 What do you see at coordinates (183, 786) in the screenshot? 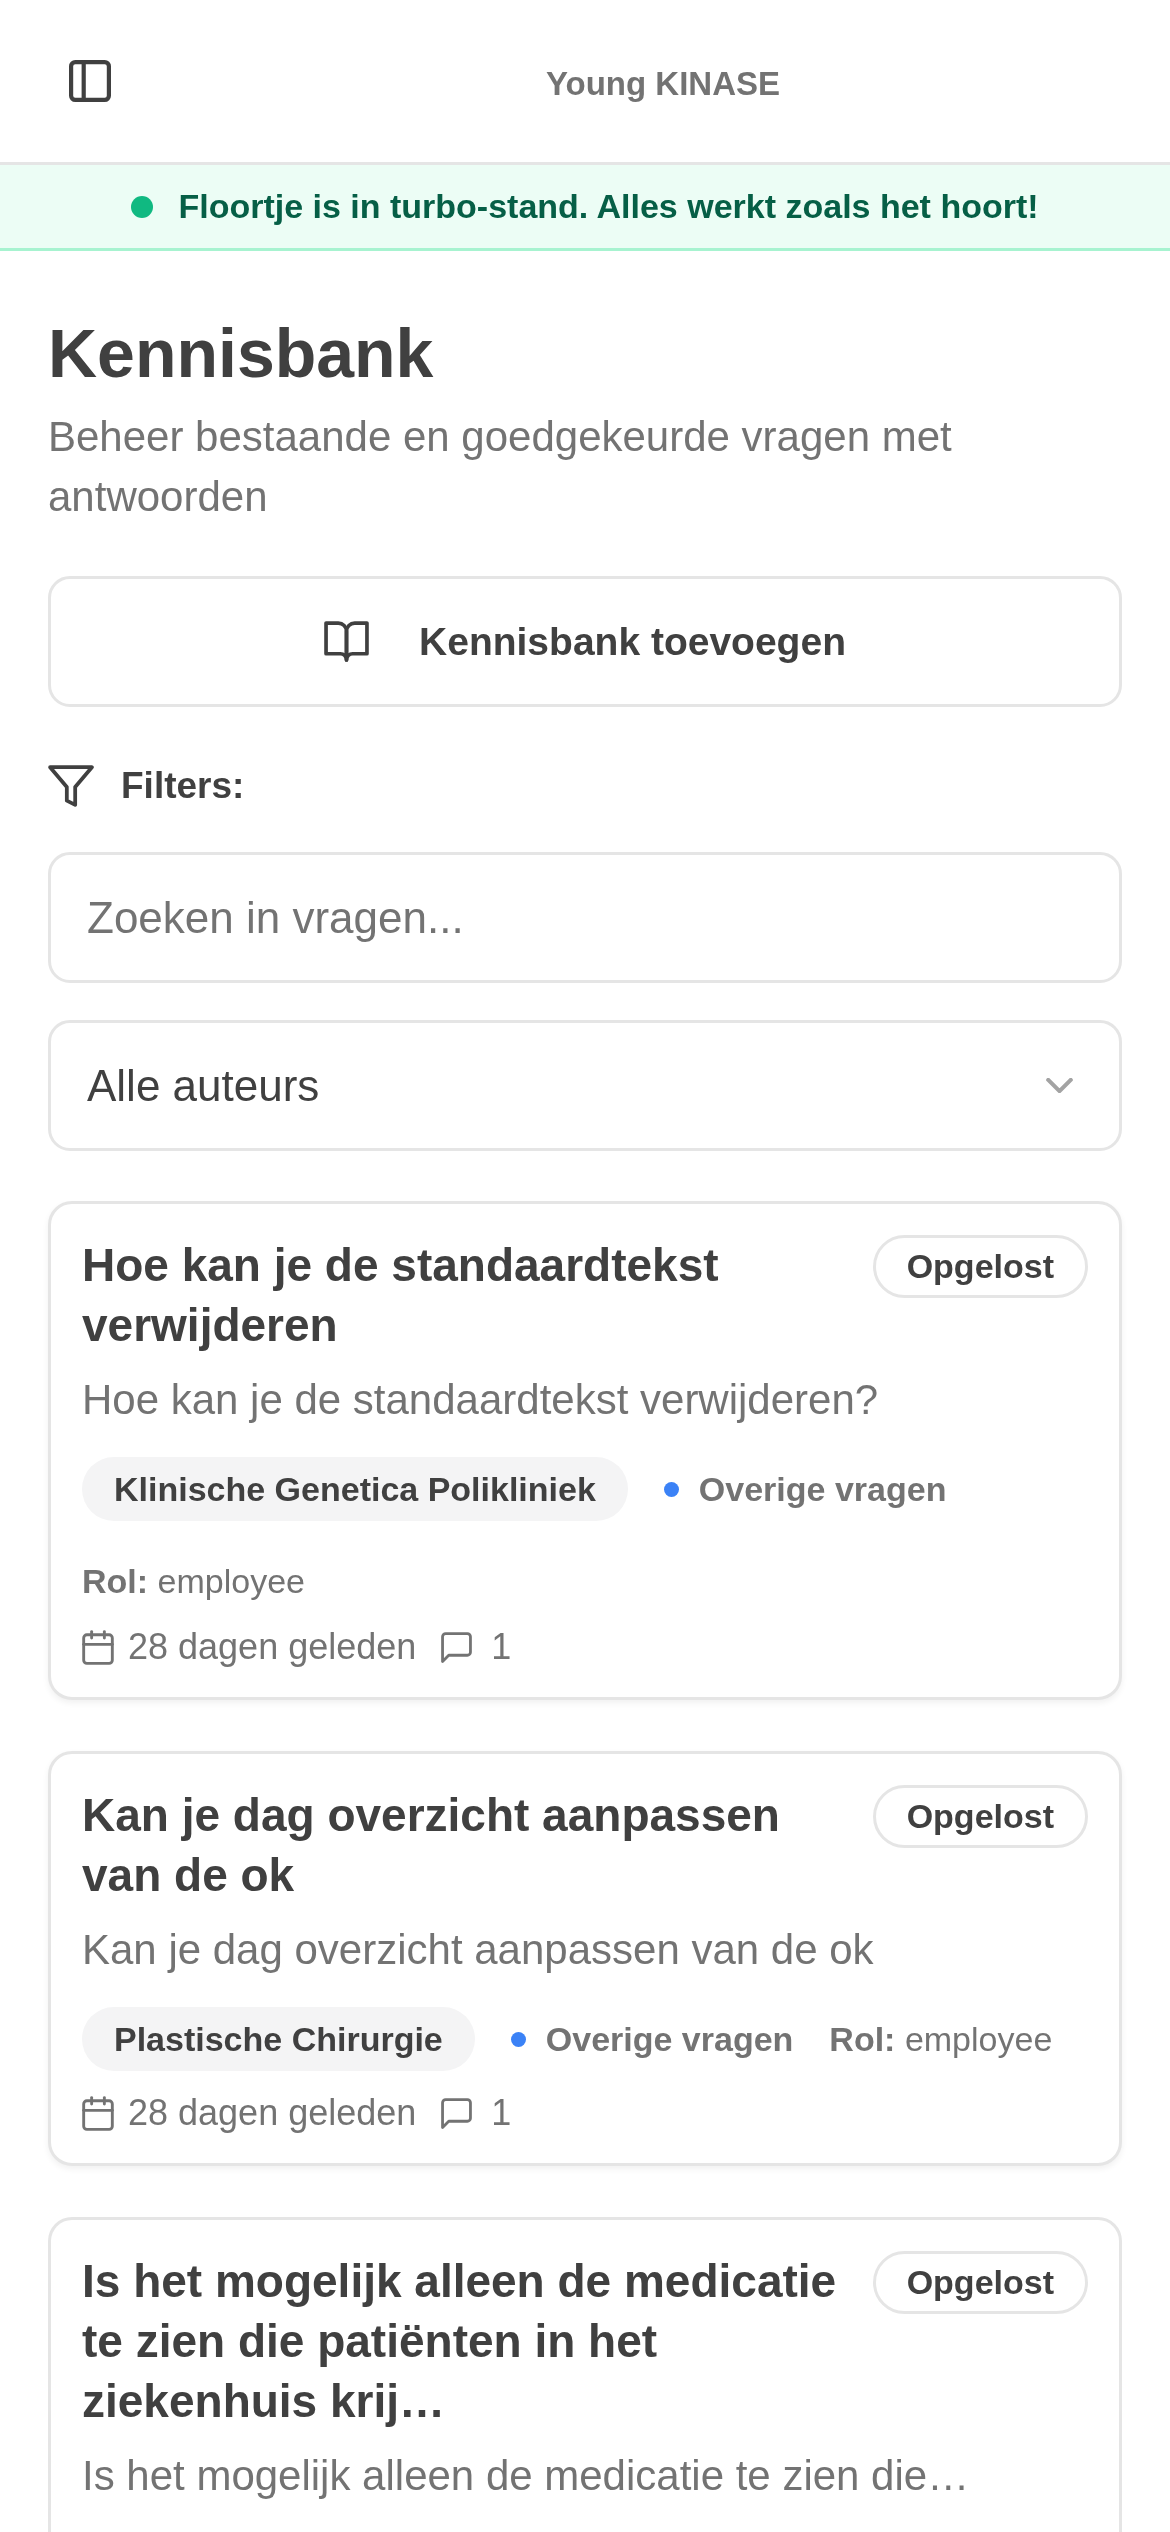
I see `filters-label: Filters:` at bounding box center [183, 786].